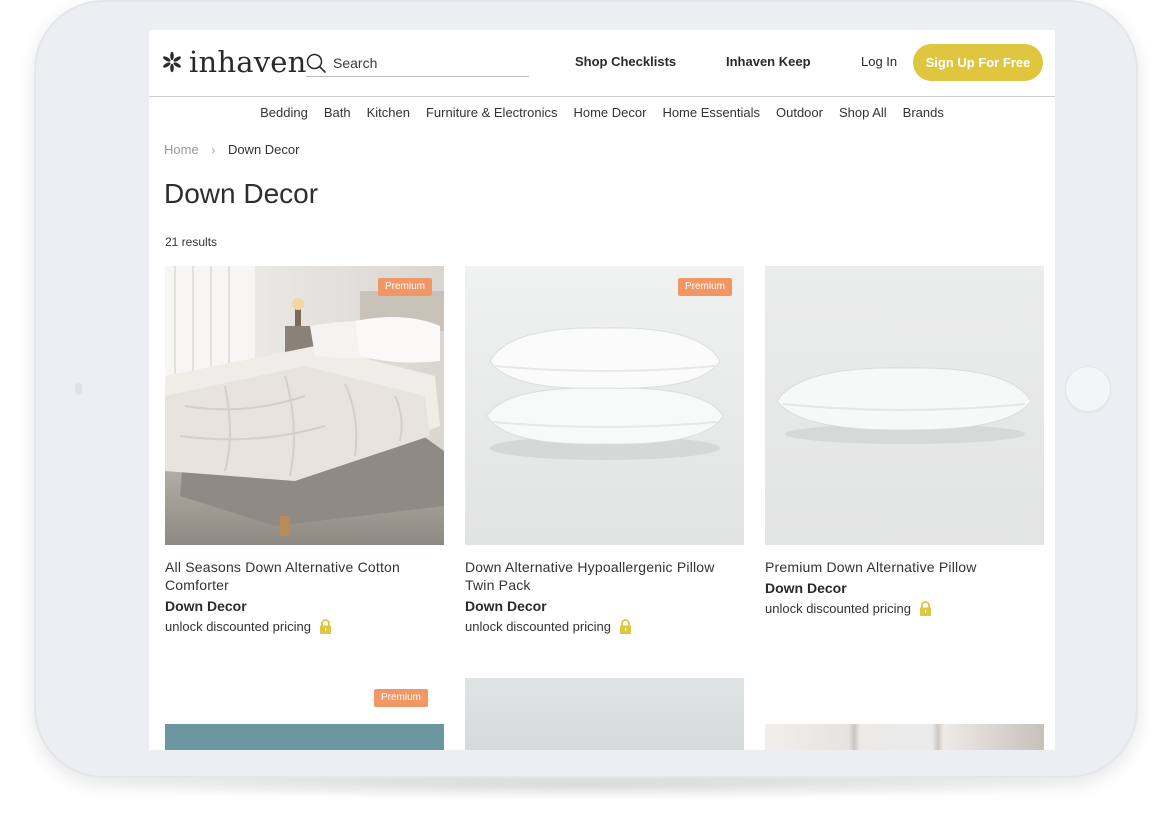  What do you see at coordinates (904, 567) in the screenshot?
I see `product-name: Premium Down Alternative Pillow` at bounding box center [904, 567].